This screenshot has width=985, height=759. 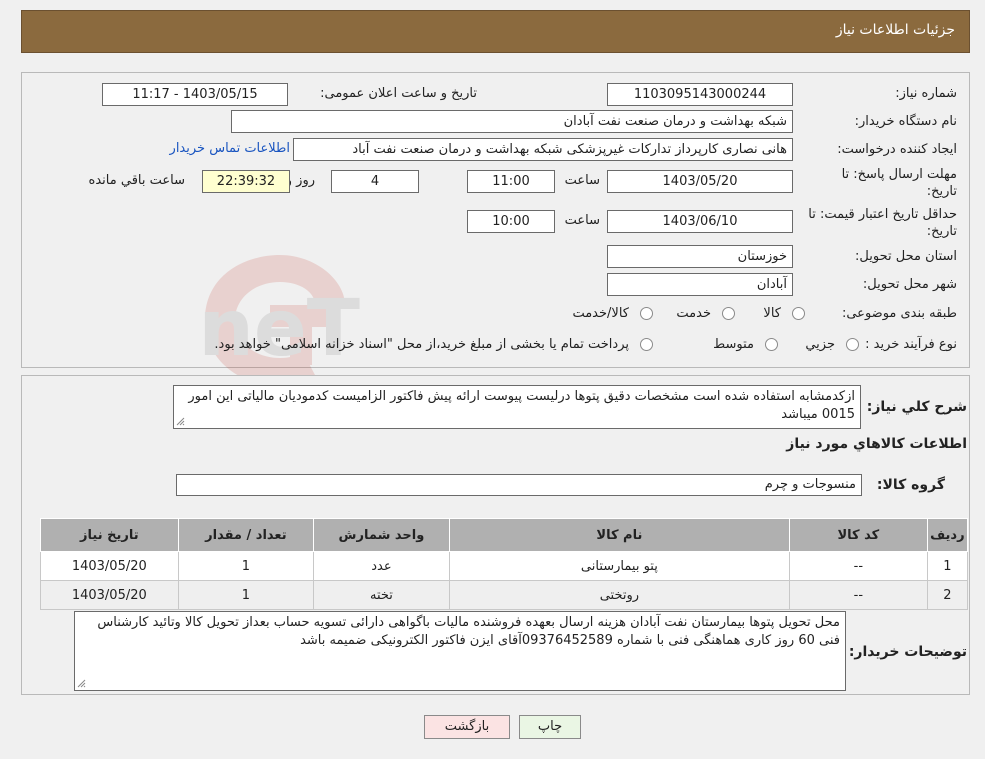 I want to click on goods-info-title: اطلاعات کالاهاي مورد نياز, so click(x=876, y=444).